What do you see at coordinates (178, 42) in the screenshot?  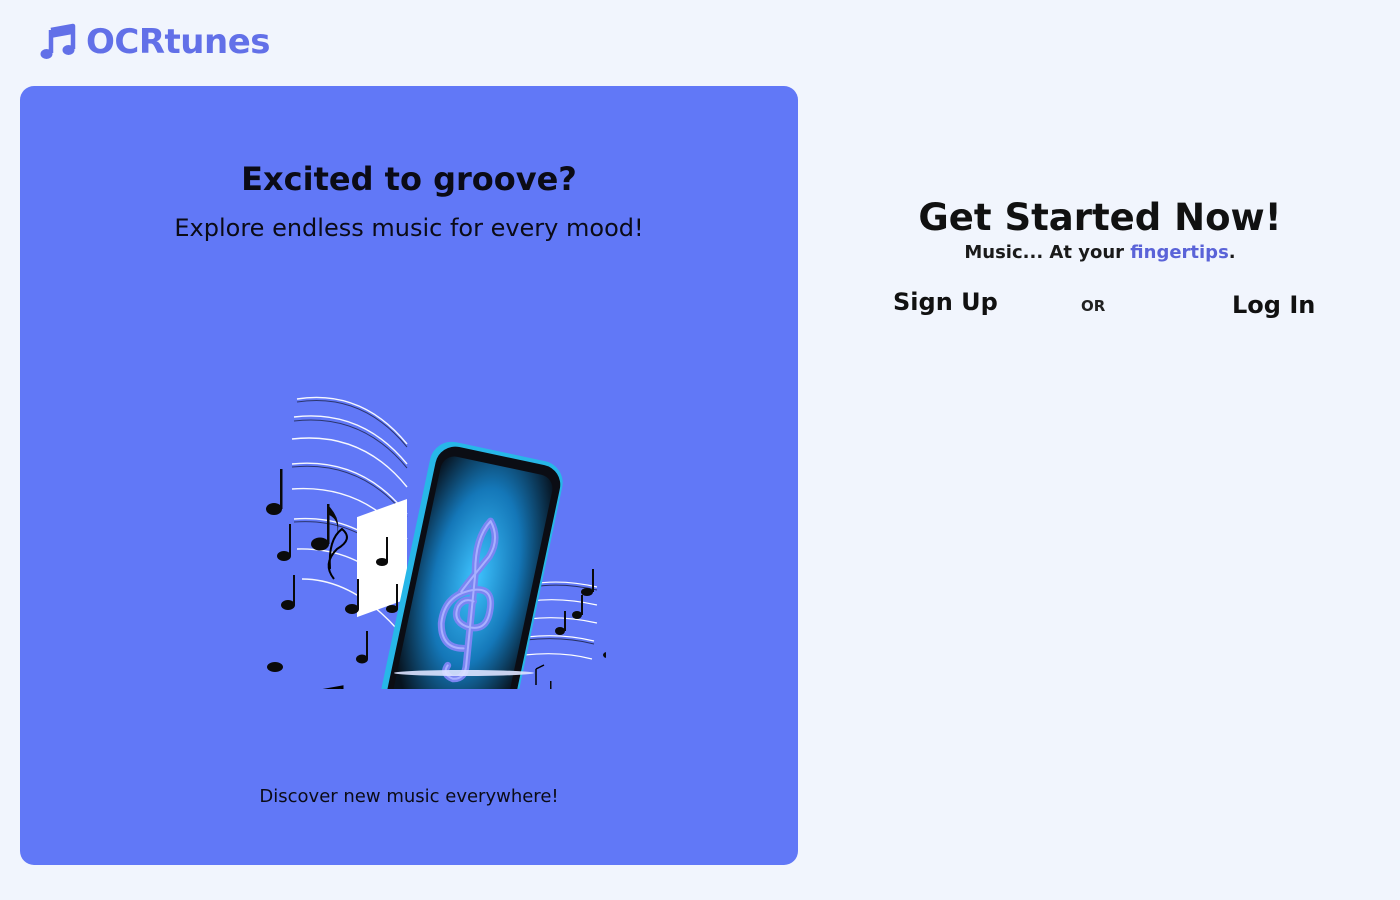 I see `brand-name: OCRtunes` at bounding box center [178, 42].